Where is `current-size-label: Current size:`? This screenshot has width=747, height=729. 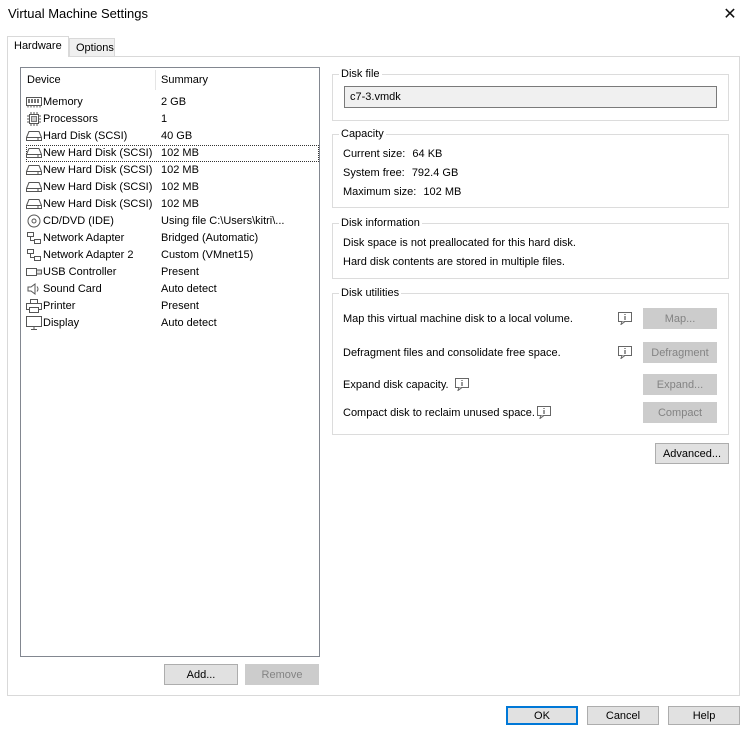 current-size-label: Current size: is located at coordinates (374, 154).